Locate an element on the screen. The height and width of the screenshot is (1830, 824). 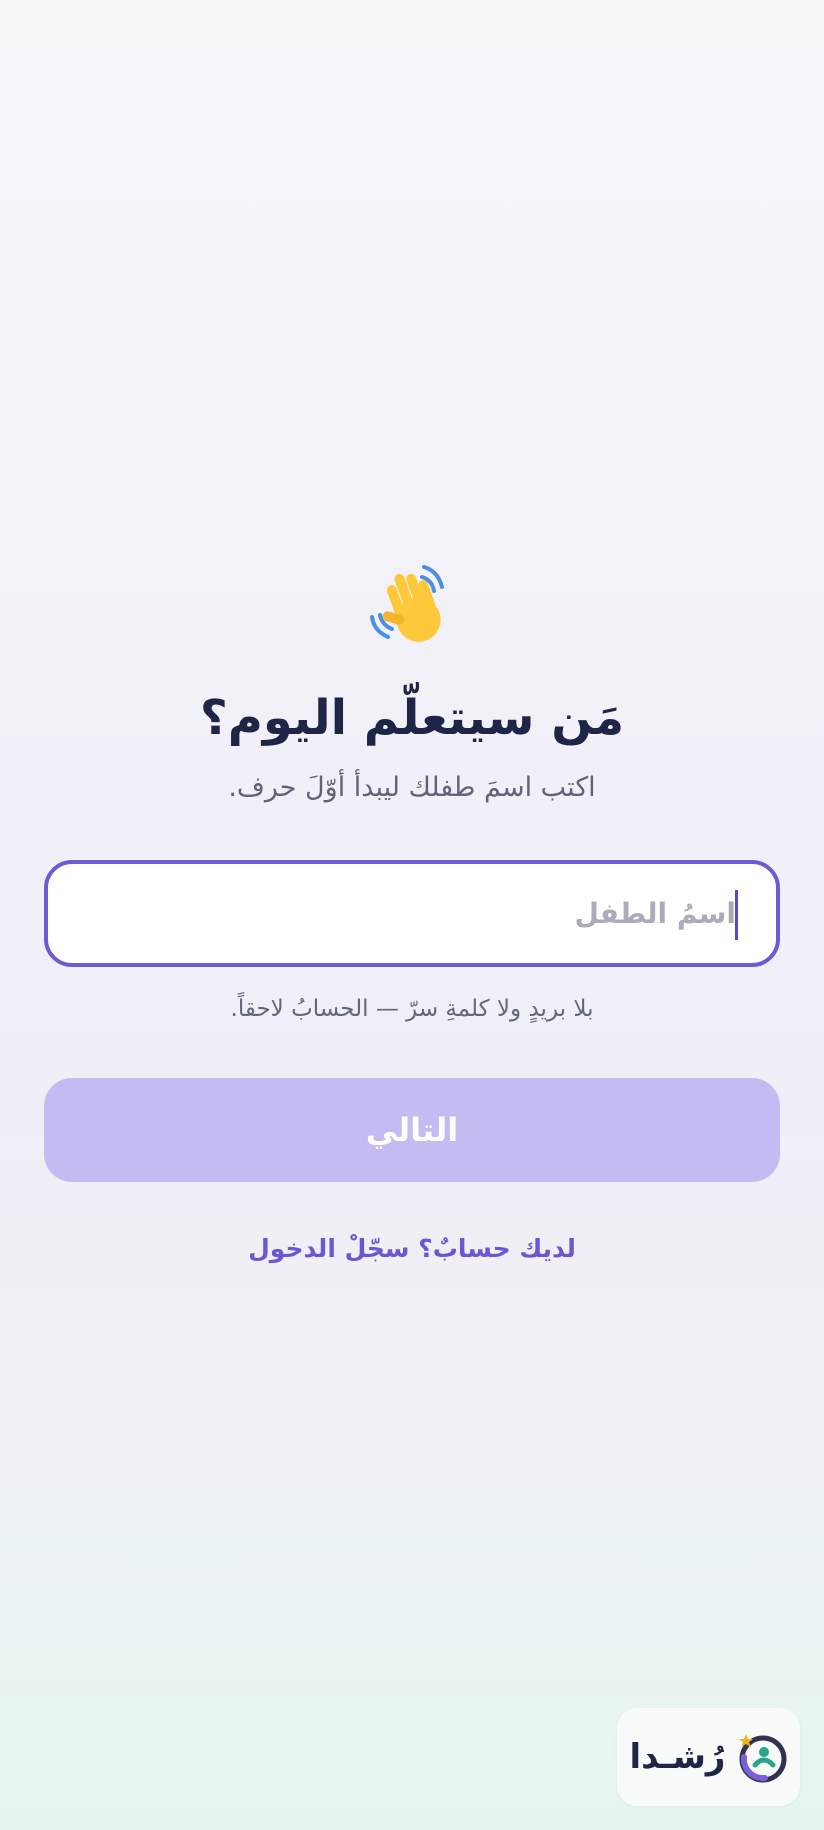
brand-name: رُشـدا is located at coordinates (677, 1757).